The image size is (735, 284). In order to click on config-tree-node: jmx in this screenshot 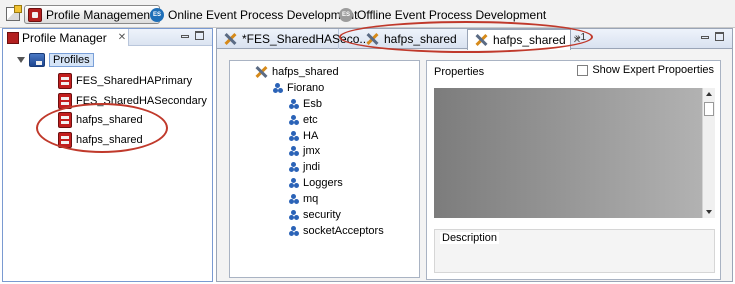, I will do `click(304, 151)`.